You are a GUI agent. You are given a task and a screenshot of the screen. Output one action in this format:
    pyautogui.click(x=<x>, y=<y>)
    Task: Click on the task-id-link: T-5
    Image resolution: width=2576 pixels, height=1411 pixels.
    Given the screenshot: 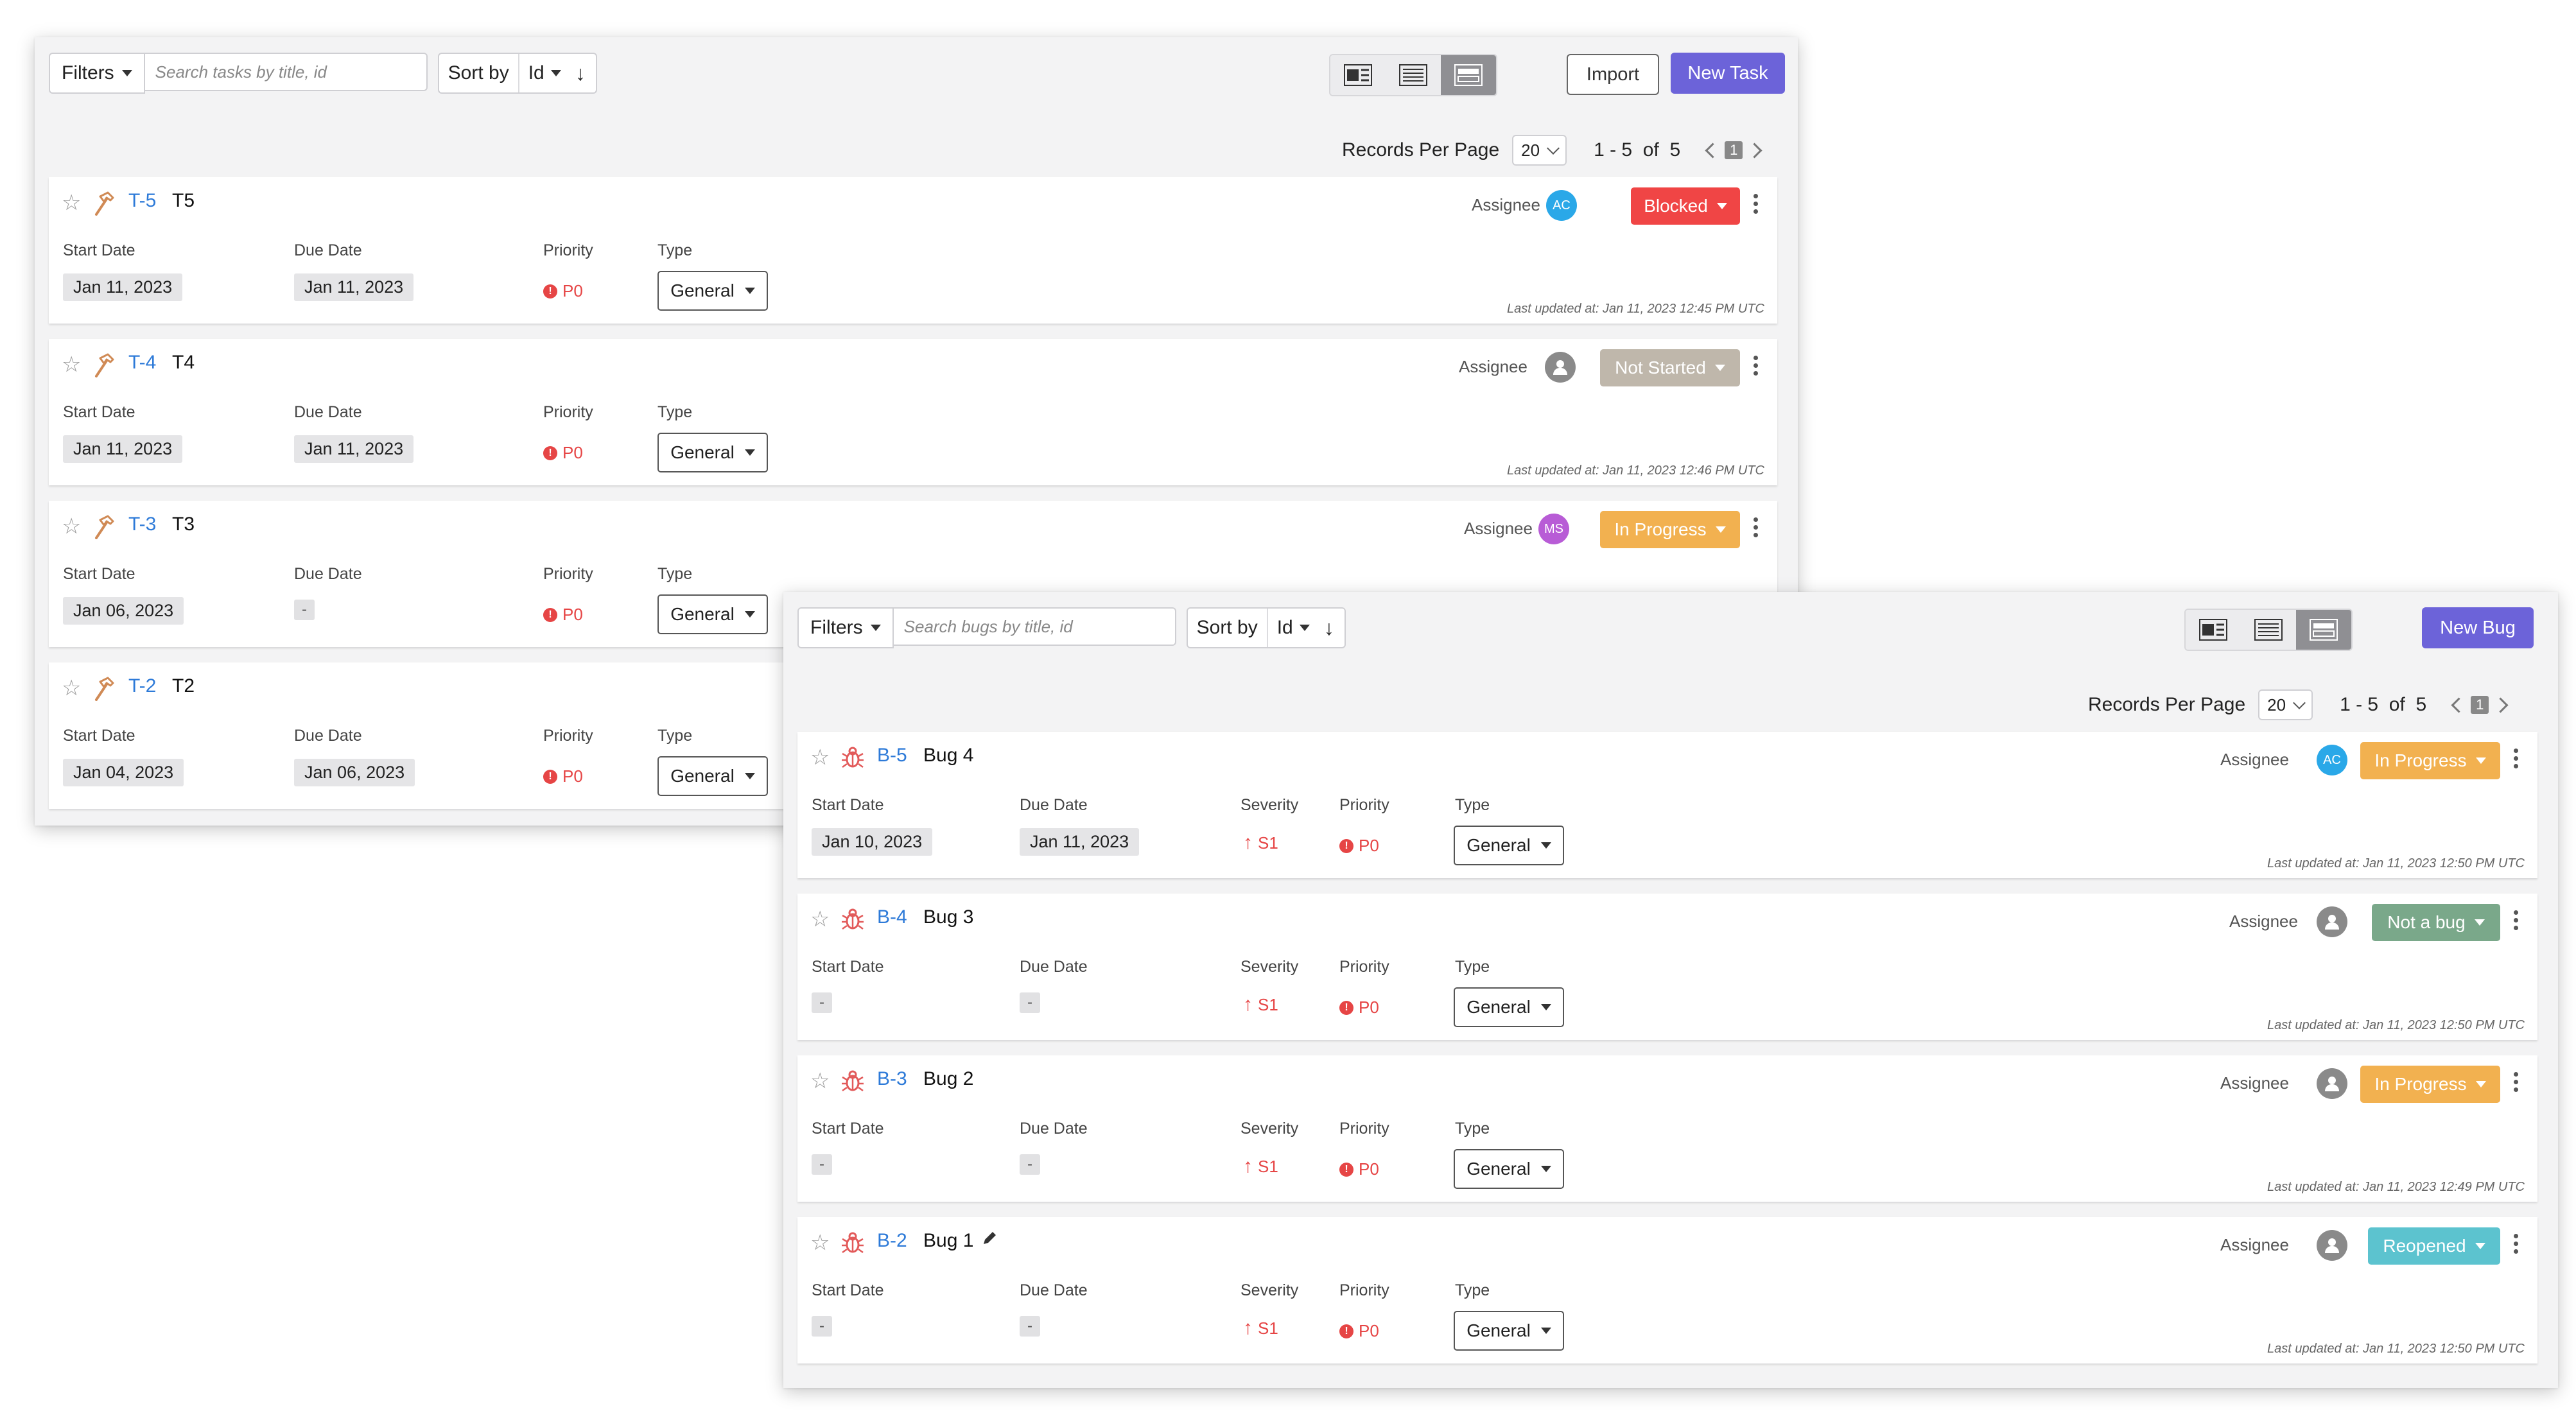 What is the action you would take?
    pyautogui.click(x=142, y=201)
    